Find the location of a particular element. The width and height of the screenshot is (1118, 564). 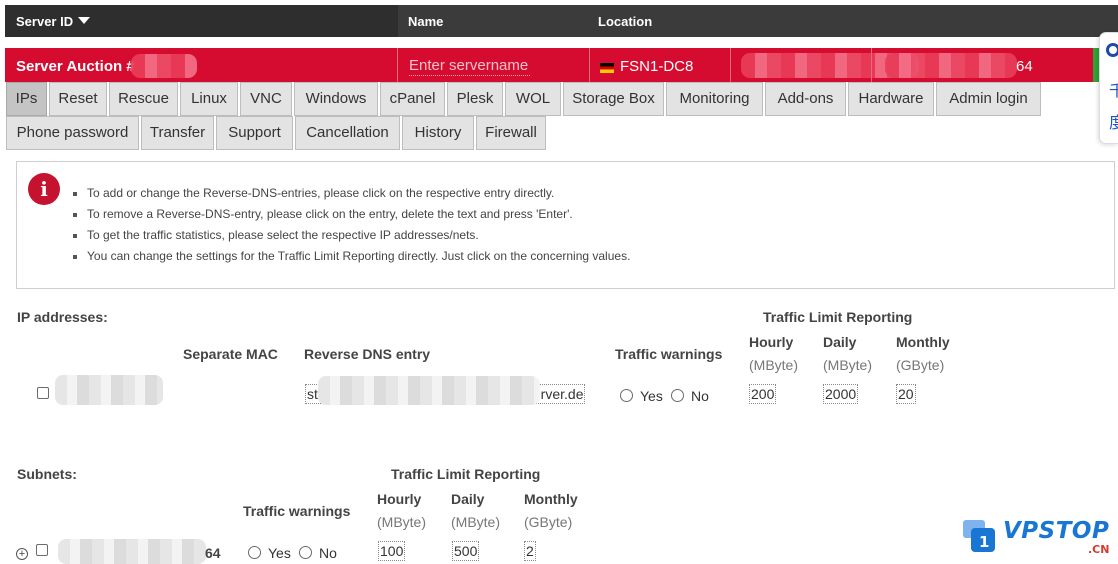

tab-support: Support is located at coordinates (254, 133).